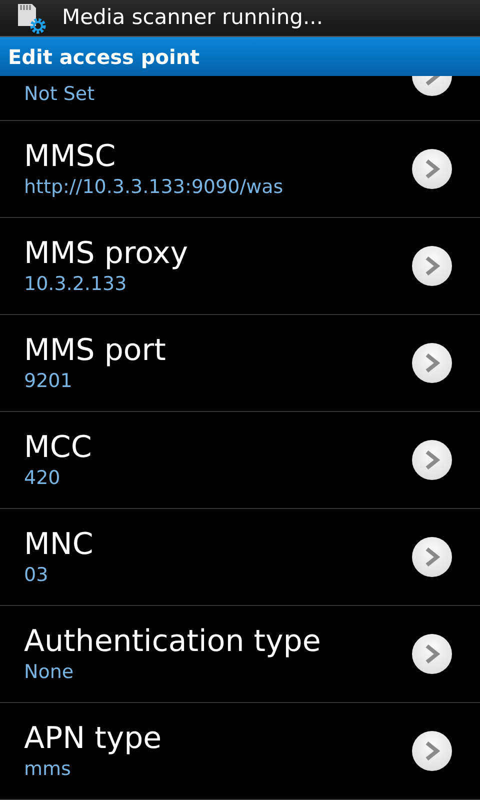  Describe the element at coordinates (107, 254) in the screenshot. I see `setting-title: MMS proxy` at that location.